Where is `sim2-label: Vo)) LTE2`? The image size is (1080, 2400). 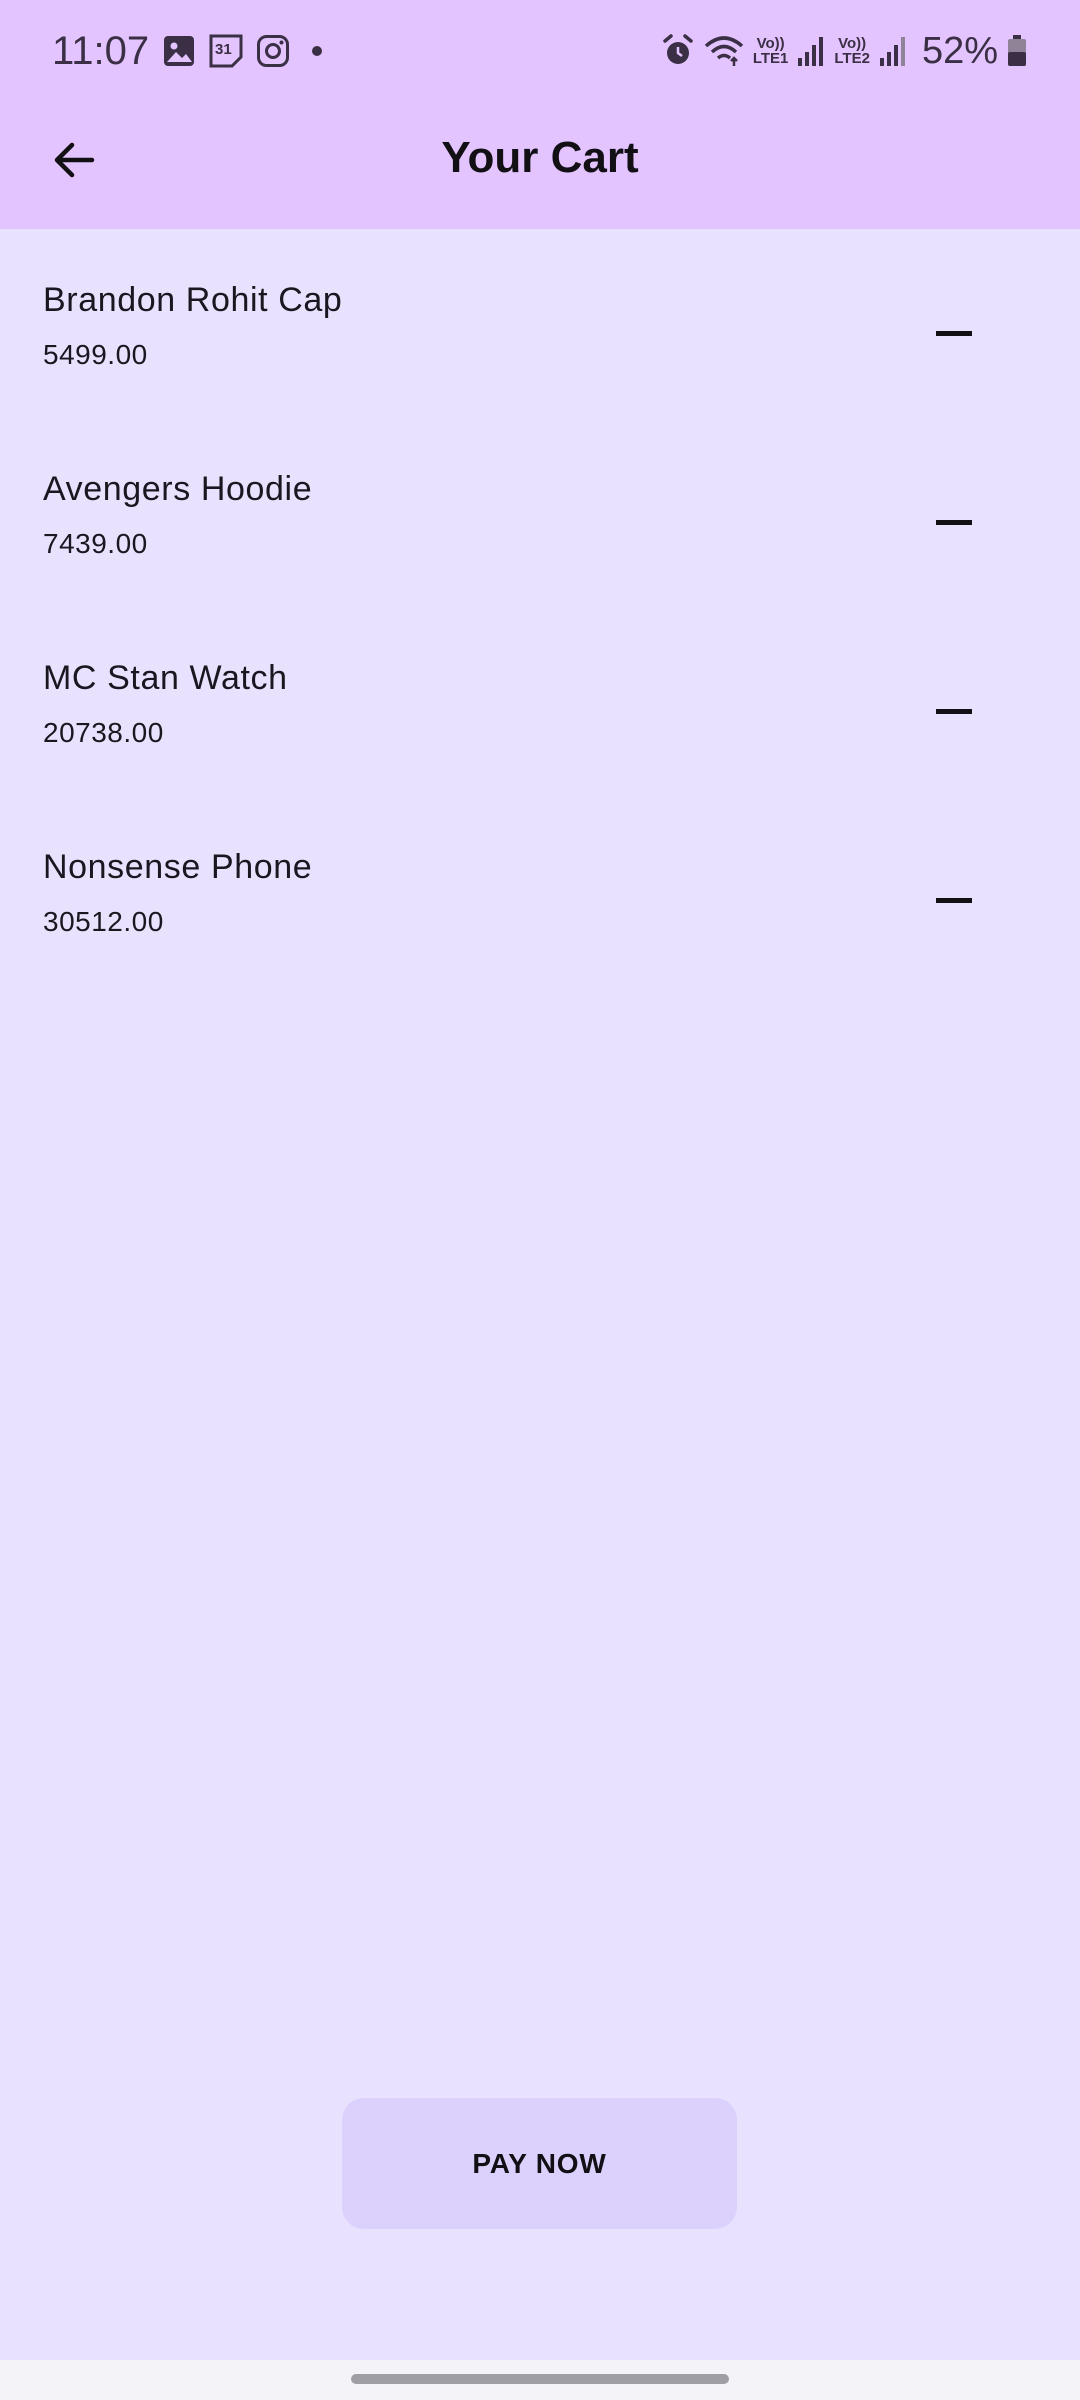
sim2-label: Vo)) LTE2 is located at coordinates (852, 51).